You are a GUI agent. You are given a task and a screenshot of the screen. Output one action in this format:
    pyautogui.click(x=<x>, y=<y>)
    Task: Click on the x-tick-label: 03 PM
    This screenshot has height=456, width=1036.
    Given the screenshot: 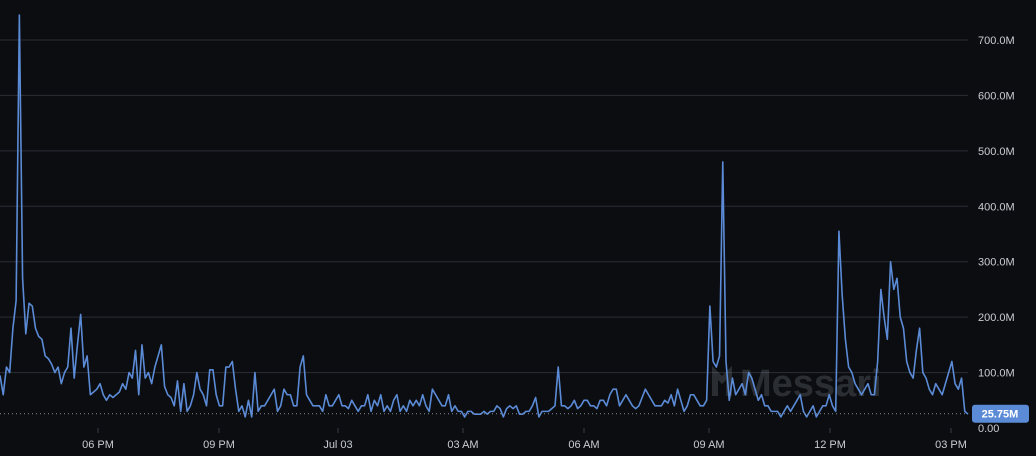 What is the action you would take?
    pyautogui.click(x=951, y=445)
    